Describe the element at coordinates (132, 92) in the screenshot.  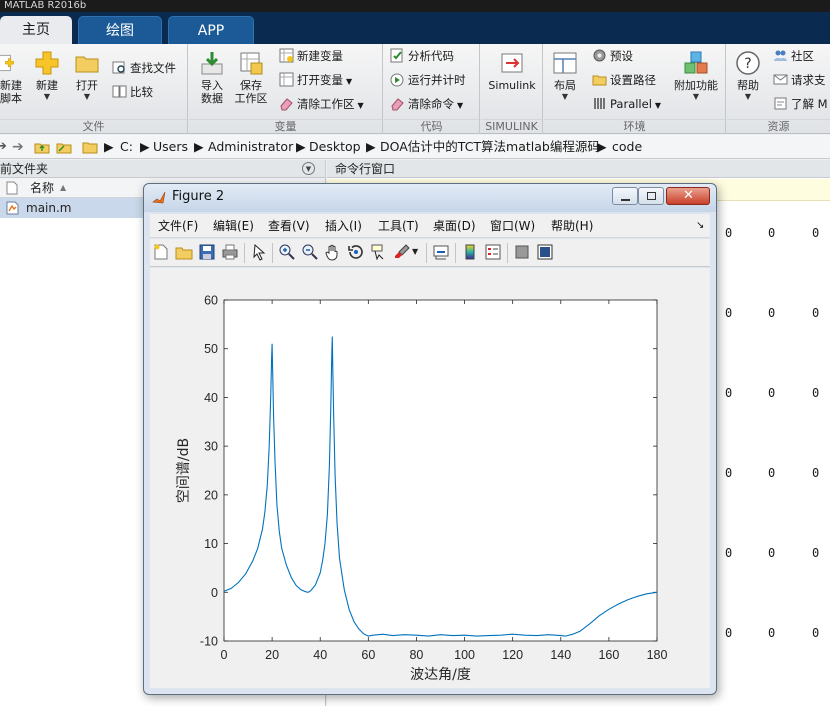
I see `compare-button: 比较` at that location.